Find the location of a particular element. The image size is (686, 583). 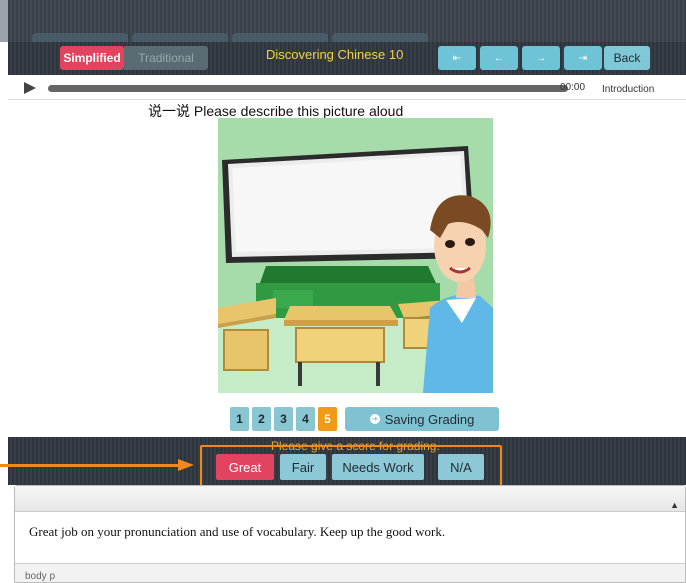

next-button: → is located at coordinates (541, 58).